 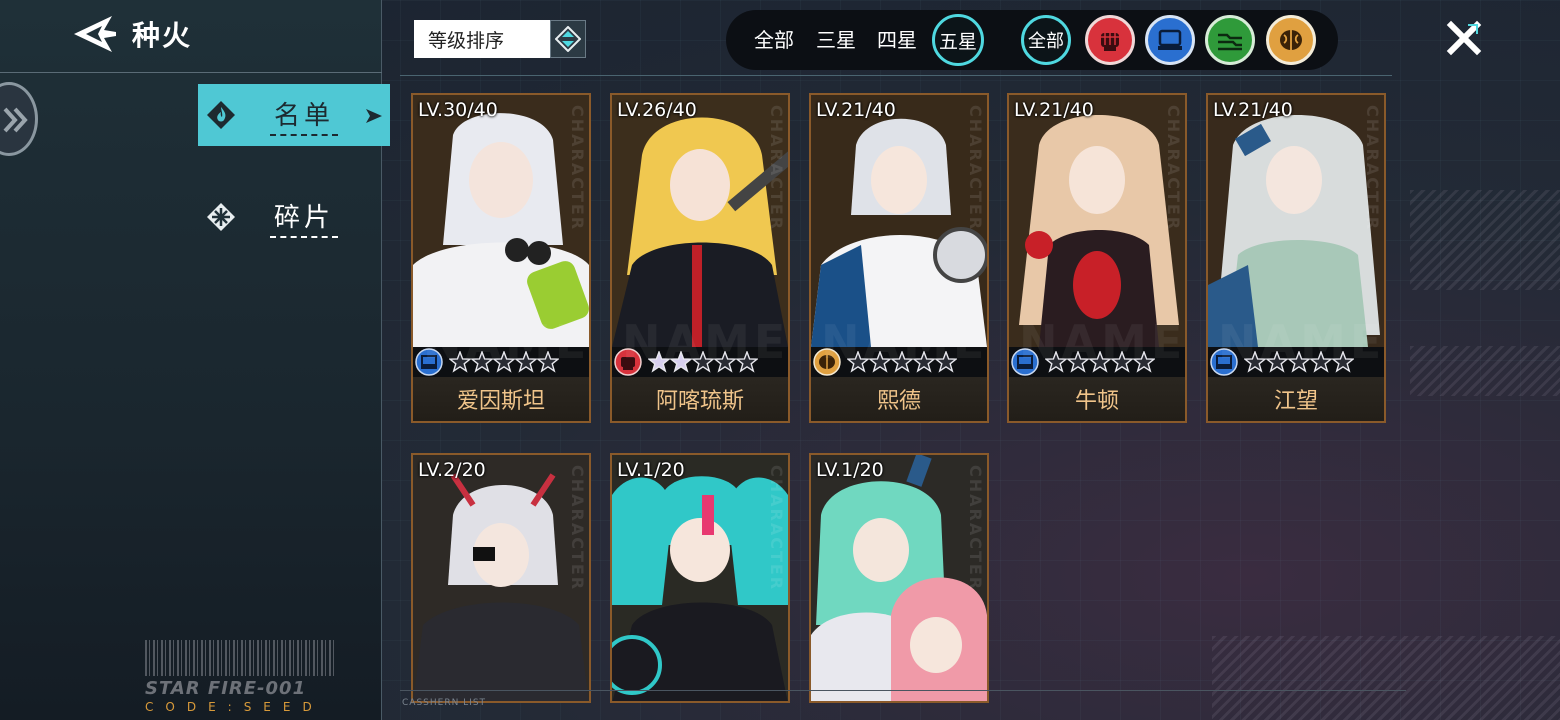 What do you see at coordinates (226, 688) in the screenshot?
I see `brand-text: STAR FIRE-001` at bounding box center [226, 688].